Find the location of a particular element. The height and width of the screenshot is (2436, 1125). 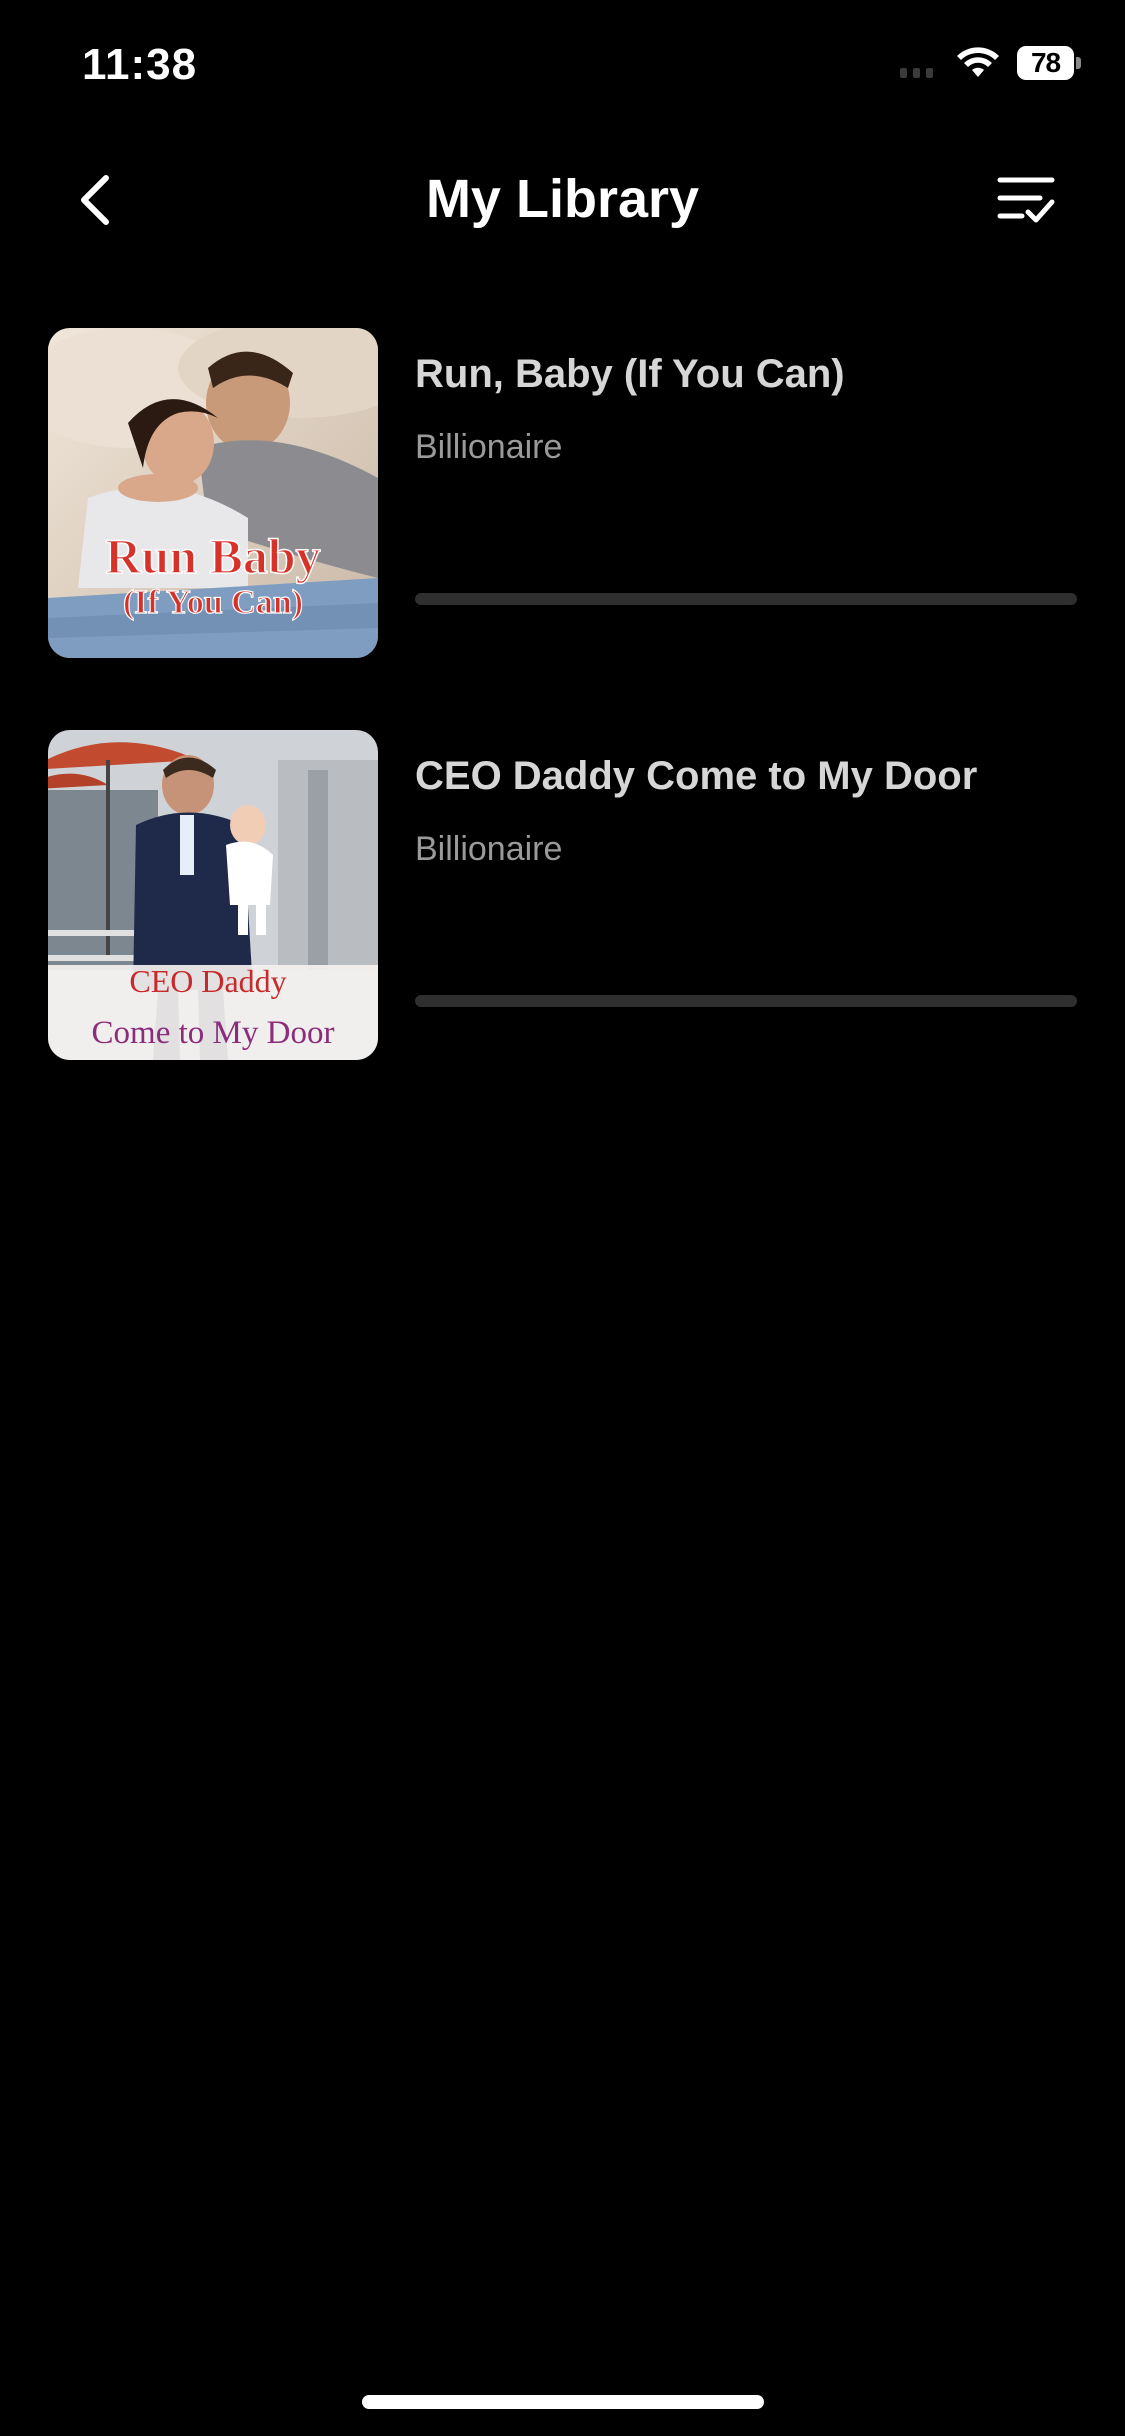

nav-bar: My Library is located at coordinates (562, 200).